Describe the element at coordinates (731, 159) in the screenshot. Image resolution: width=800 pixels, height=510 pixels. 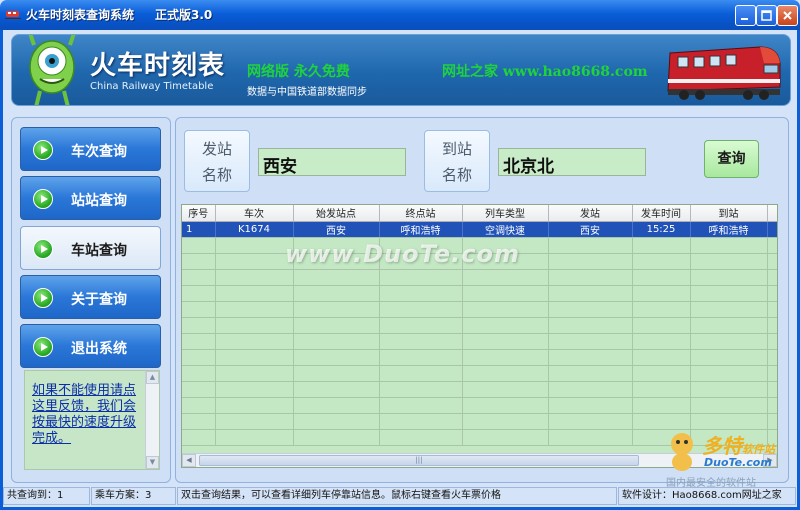
I see `query-button: 查询` at that location.